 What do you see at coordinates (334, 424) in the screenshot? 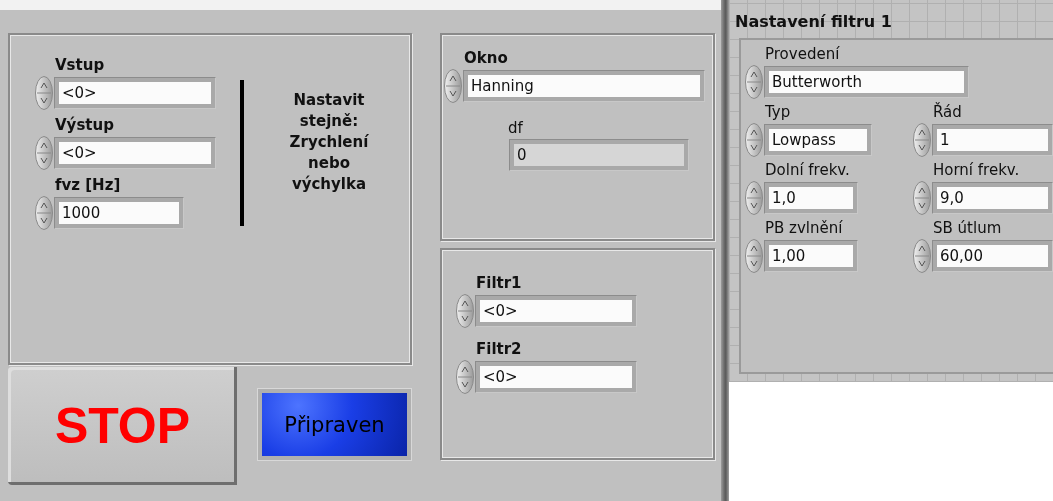
I see `status-indicator: Připraven` at bounding box center [334, 424].